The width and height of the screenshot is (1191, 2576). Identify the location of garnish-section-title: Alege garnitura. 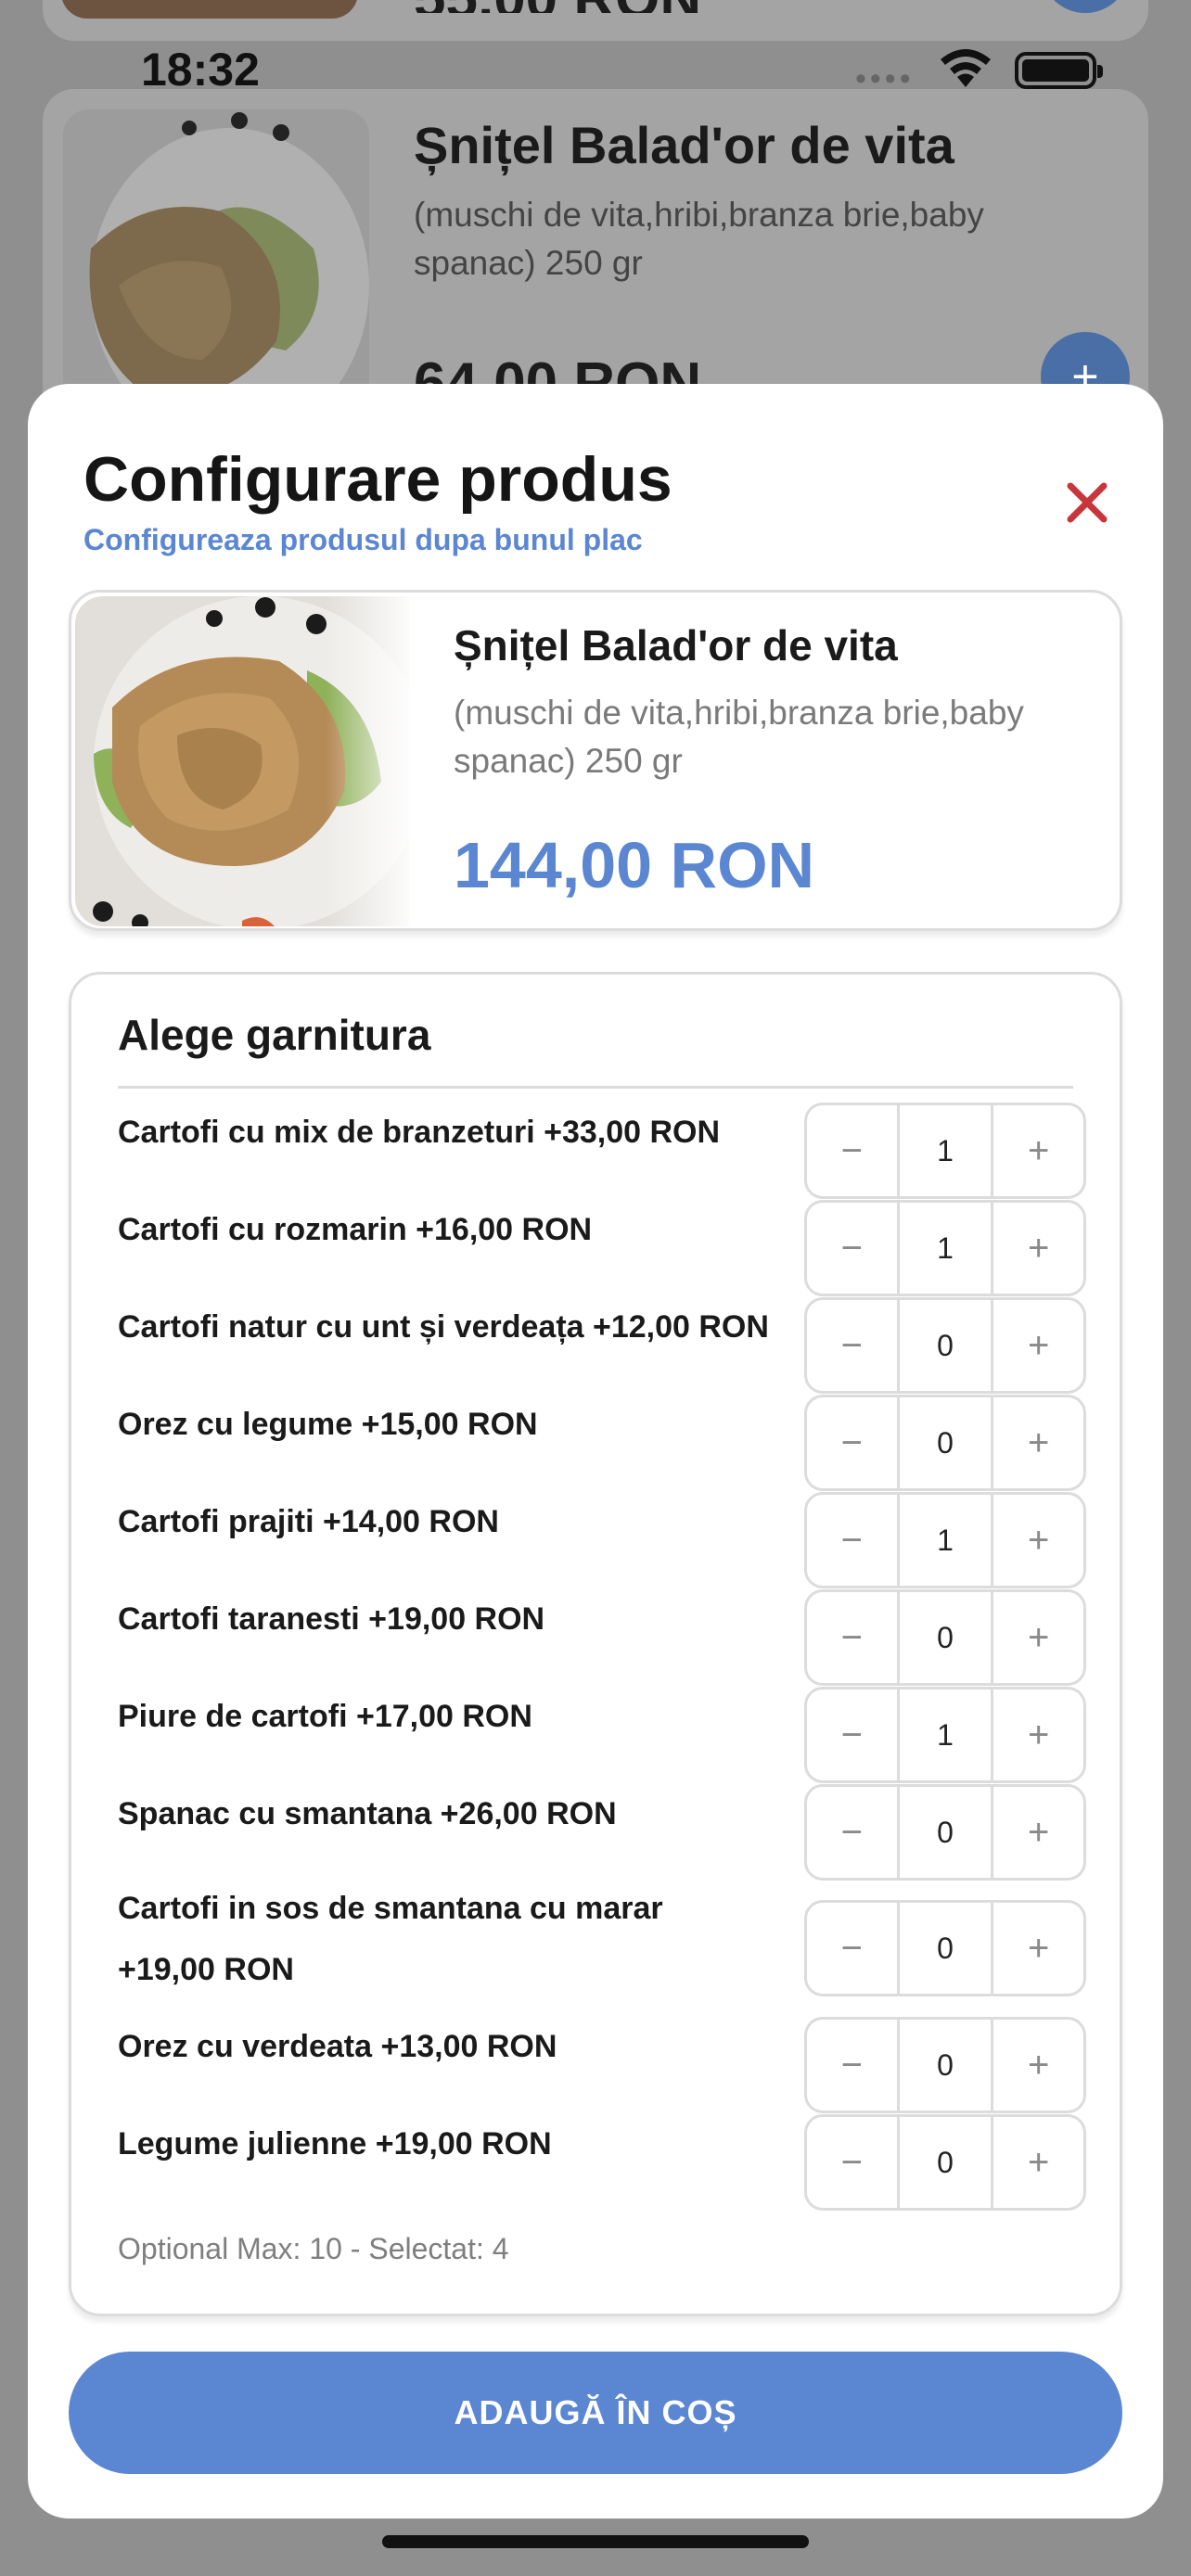
(274, 1035).